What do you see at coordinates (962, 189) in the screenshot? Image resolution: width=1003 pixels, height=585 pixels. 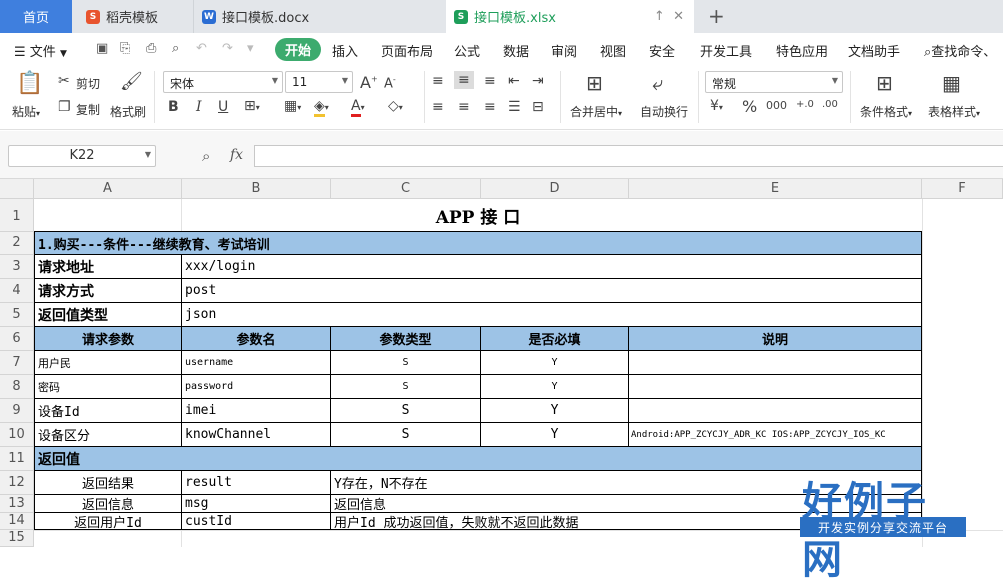 I see `column-header-f: F` at bounding box center [962, 189].